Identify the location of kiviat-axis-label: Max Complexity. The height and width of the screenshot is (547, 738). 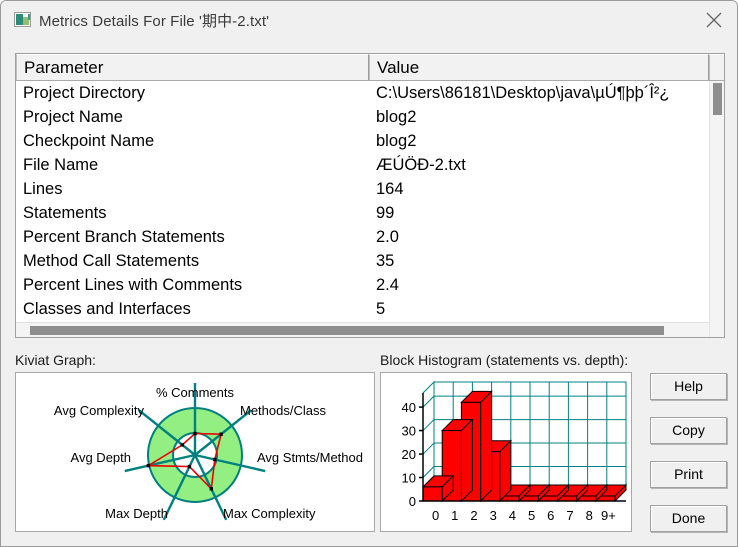
(269, 513).